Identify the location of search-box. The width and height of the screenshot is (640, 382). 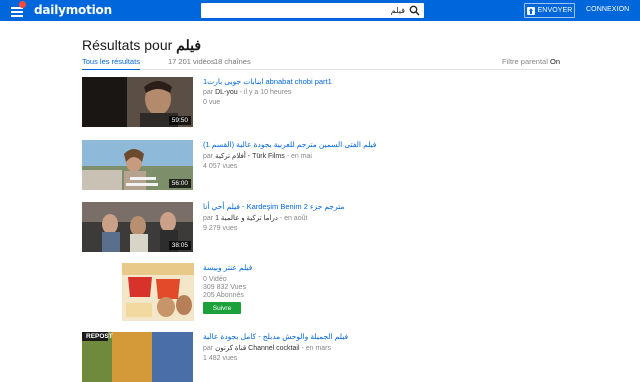
(312, 10).